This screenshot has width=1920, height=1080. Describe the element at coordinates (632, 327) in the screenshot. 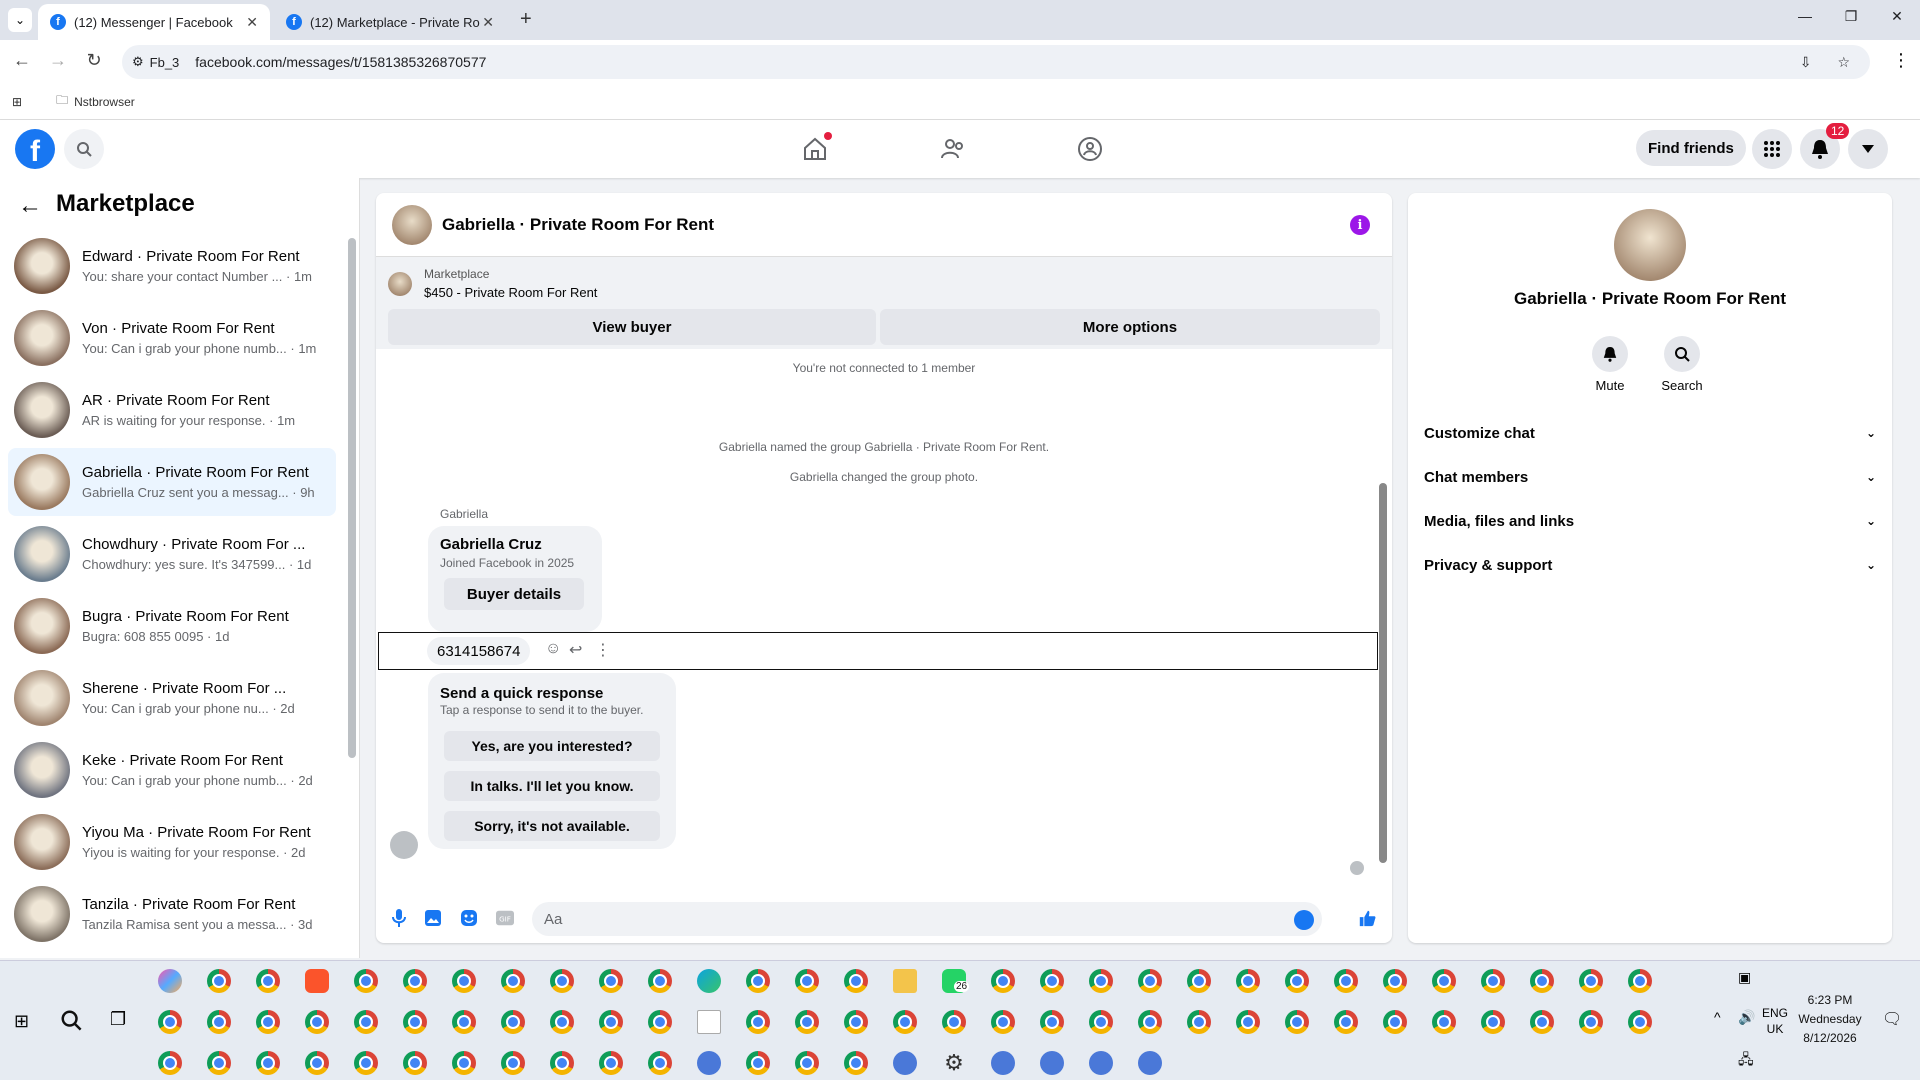

I see `view-buyer-button: View buyer` at that location.